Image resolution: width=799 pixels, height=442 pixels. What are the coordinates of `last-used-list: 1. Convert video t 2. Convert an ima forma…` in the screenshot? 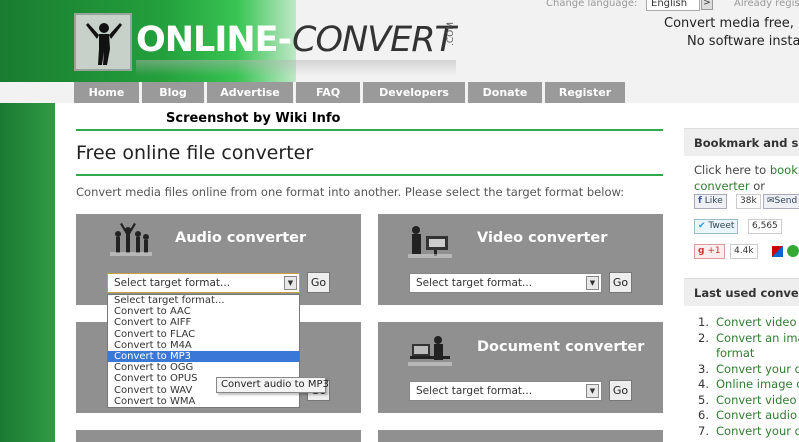 It's located at (748, 377).